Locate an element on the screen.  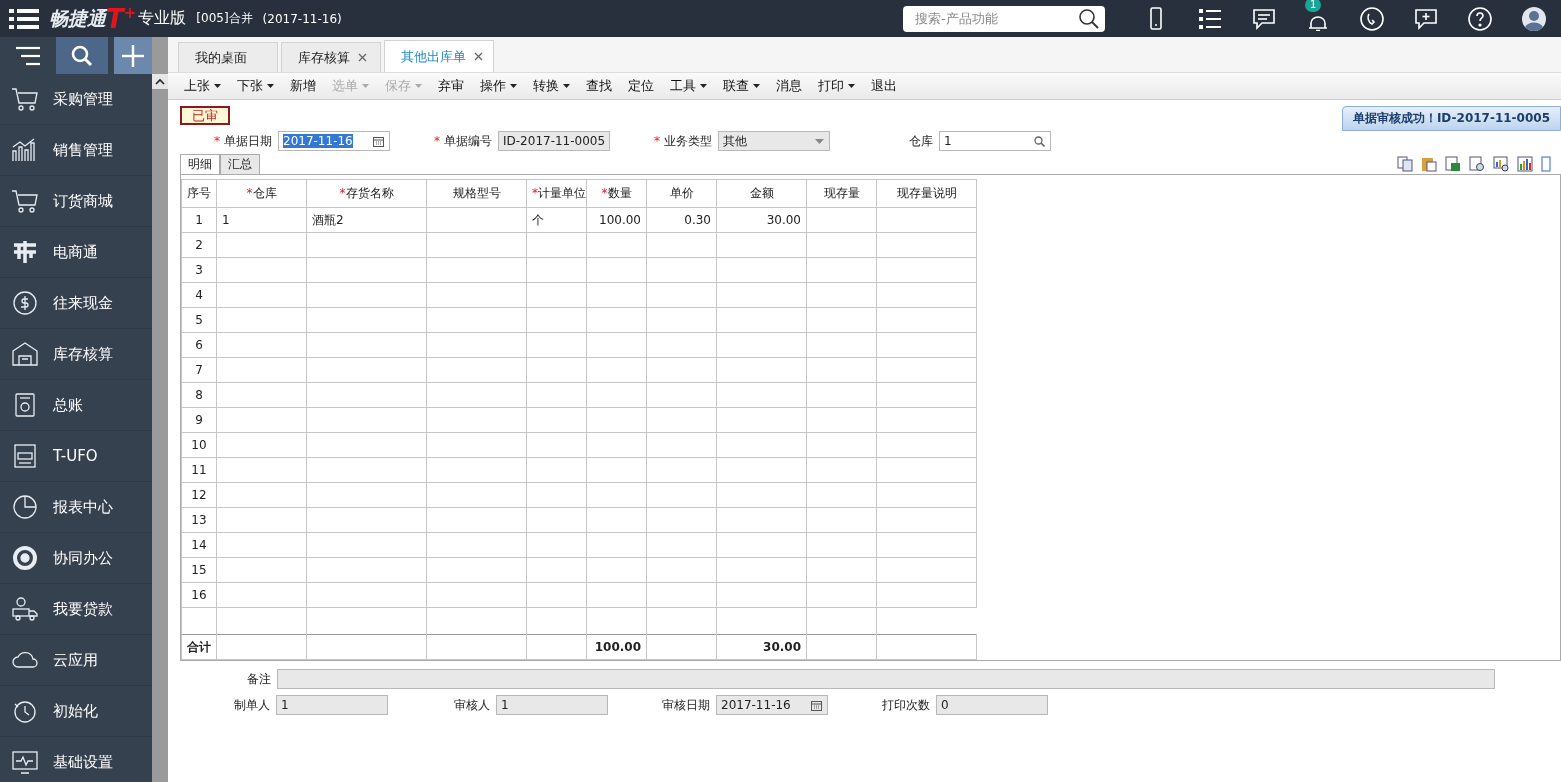
ring-icon is located at coordinates (25, 558).